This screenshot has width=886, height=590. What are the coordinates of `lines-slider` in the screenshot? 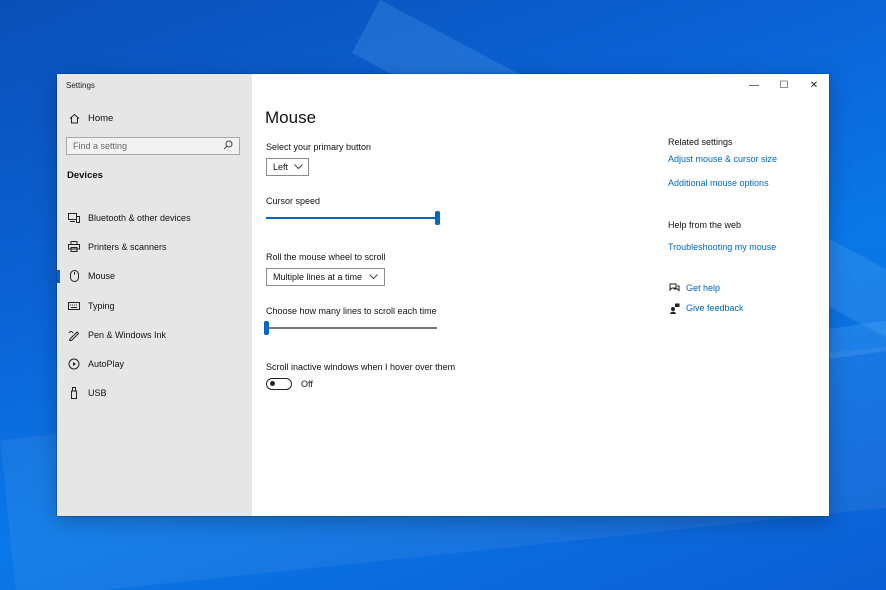 It's located at (350, 328).